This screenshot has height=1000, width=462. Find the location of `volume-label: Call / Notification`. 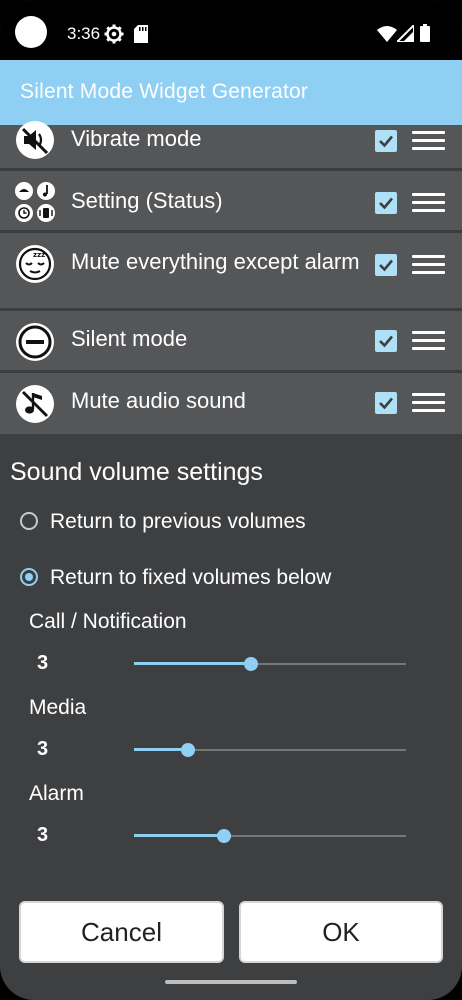

volume-label: Call / Notification is located at coordinates (108, 621).